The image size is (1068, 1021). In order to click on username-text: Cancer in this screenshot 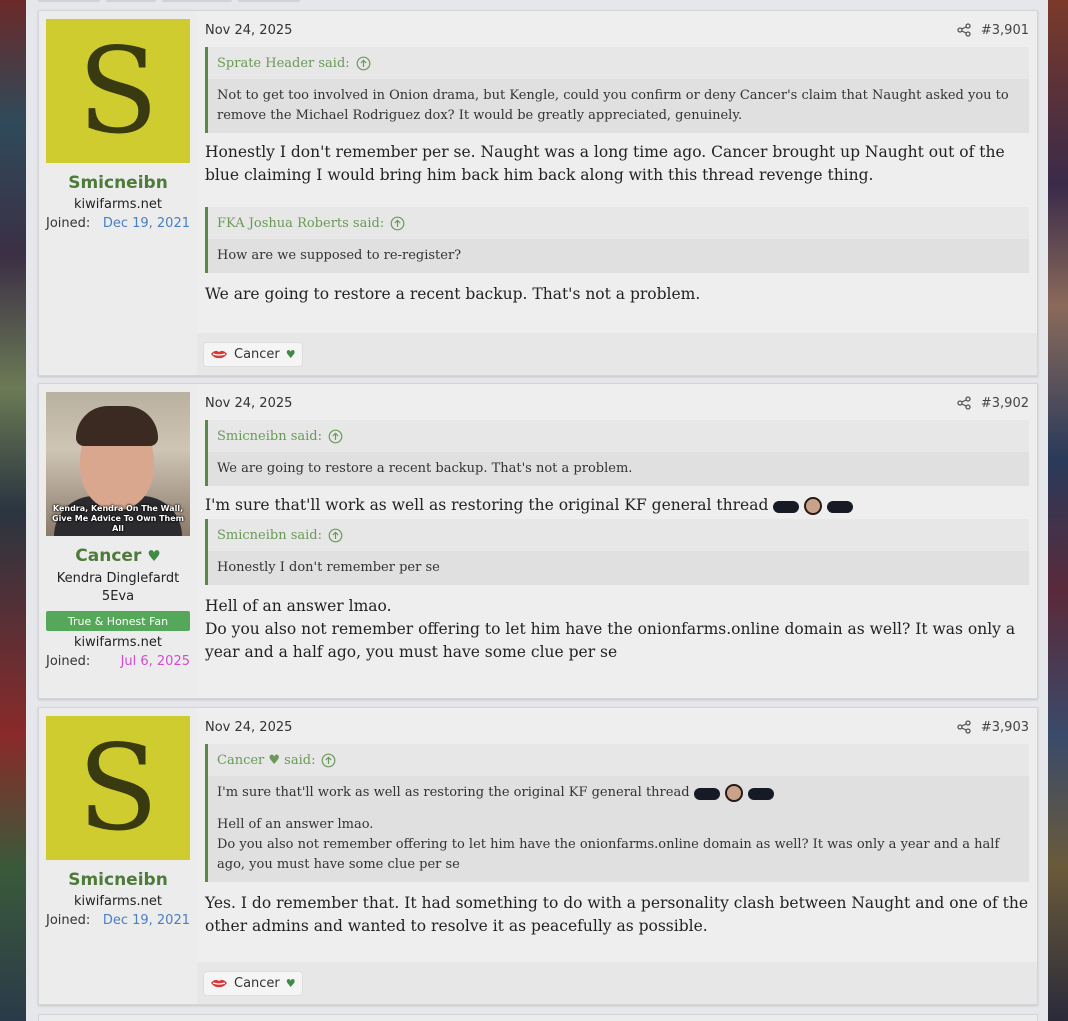, I will do `click(108, 556)`.